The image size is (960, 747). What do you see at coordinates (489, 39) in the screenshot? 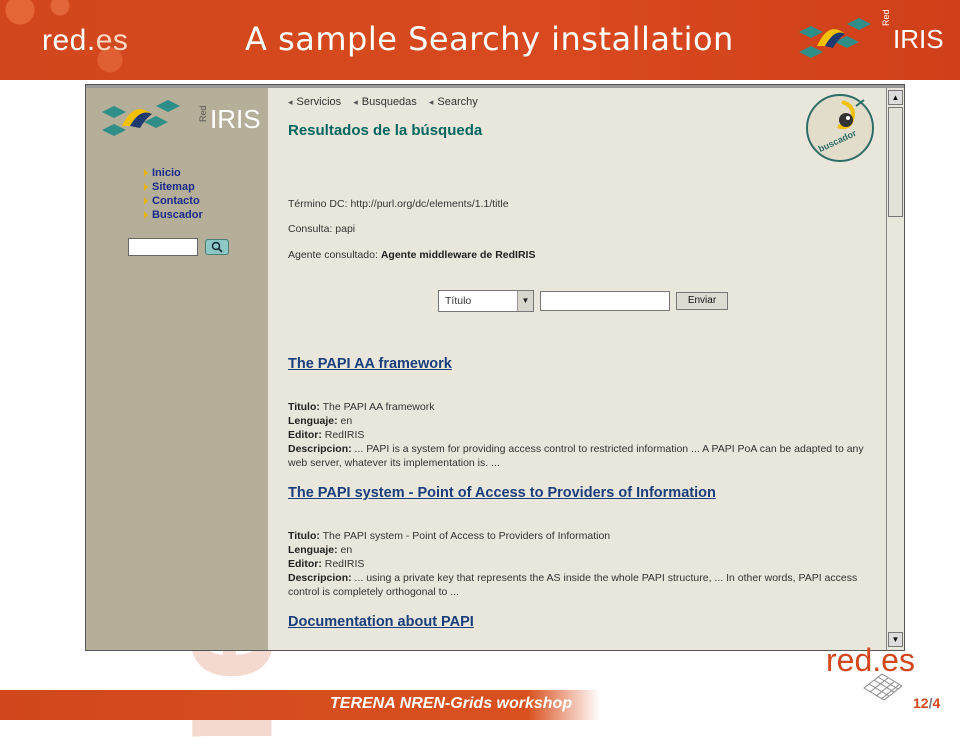
I see `slide-title: A sample Searchy installation` at bounding box center [489, 39].